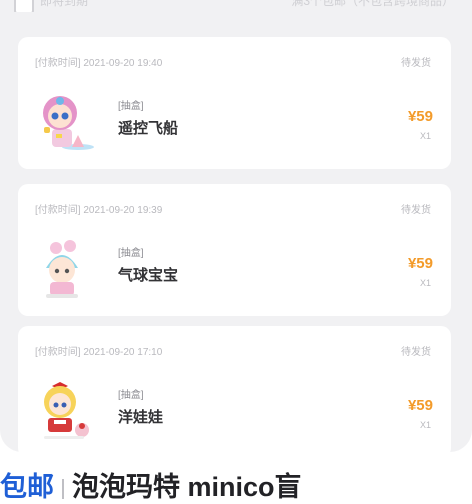  What do you see at coordinates (99, 210) in the screenshot?
I see `pay-time: [付款时间] 2021-09-20 19:39` at bounding box center [99, 210].